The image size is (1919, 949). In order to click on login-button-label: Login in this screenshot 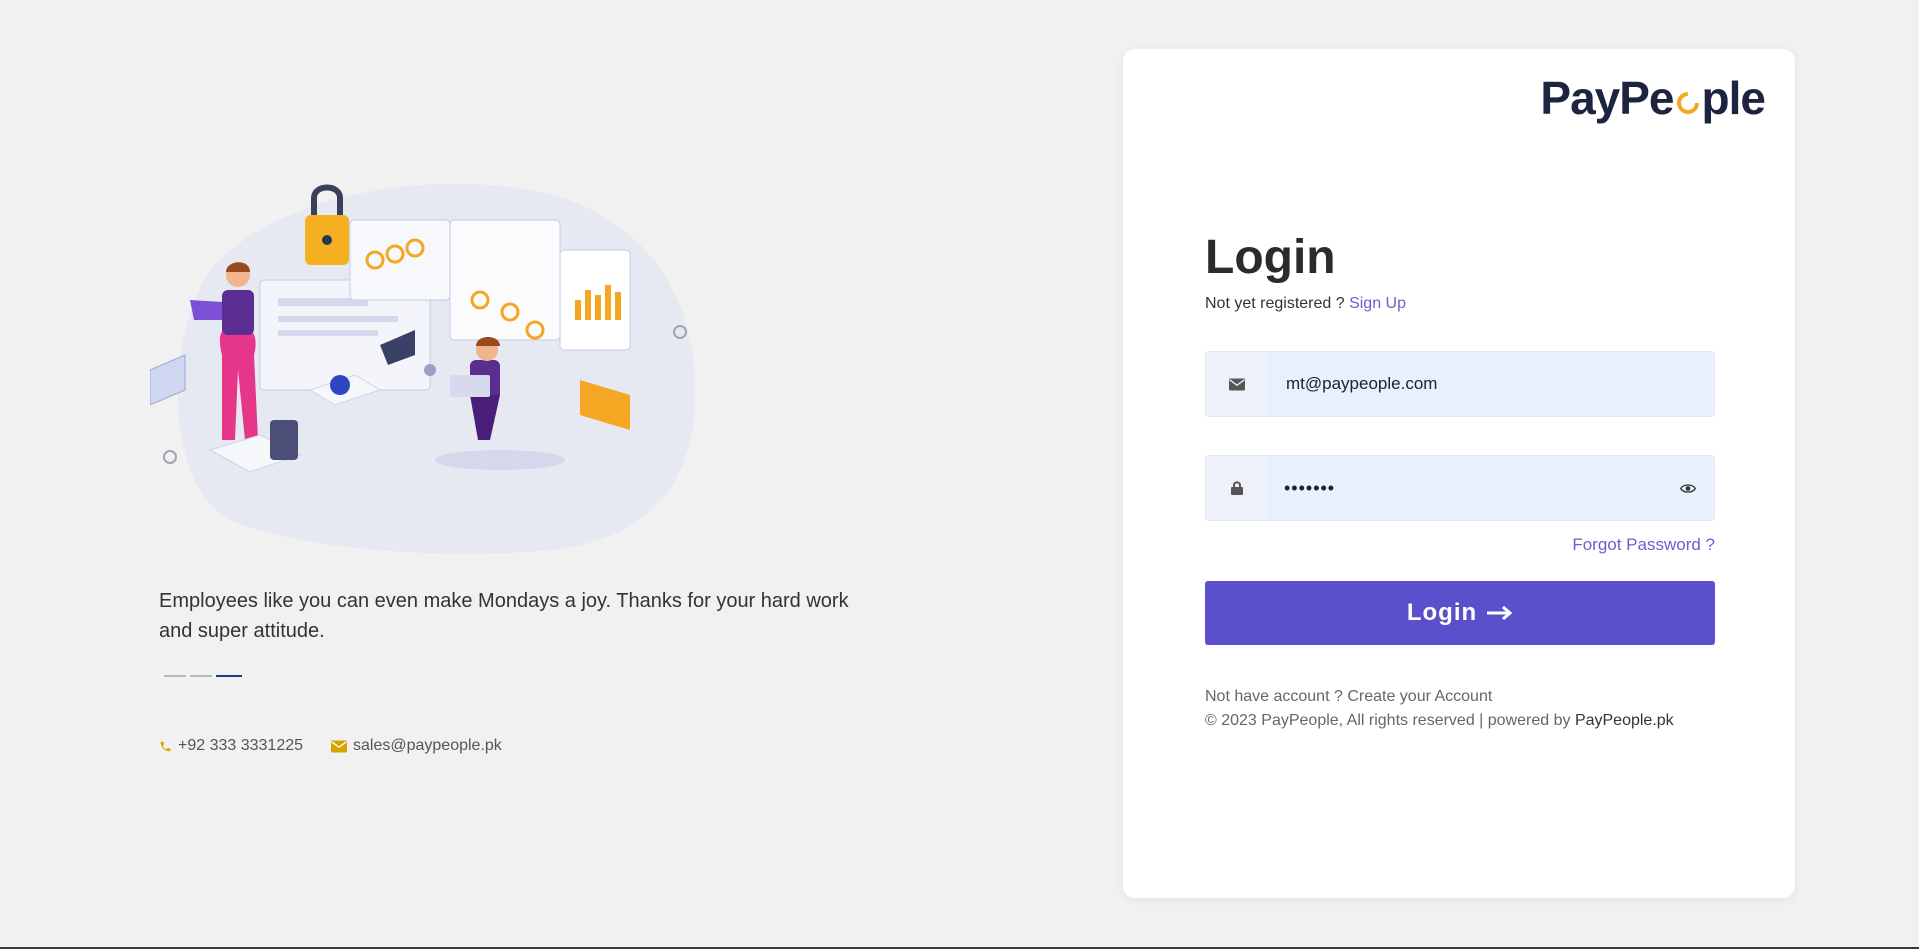, I will do `click(1442, 612)`.